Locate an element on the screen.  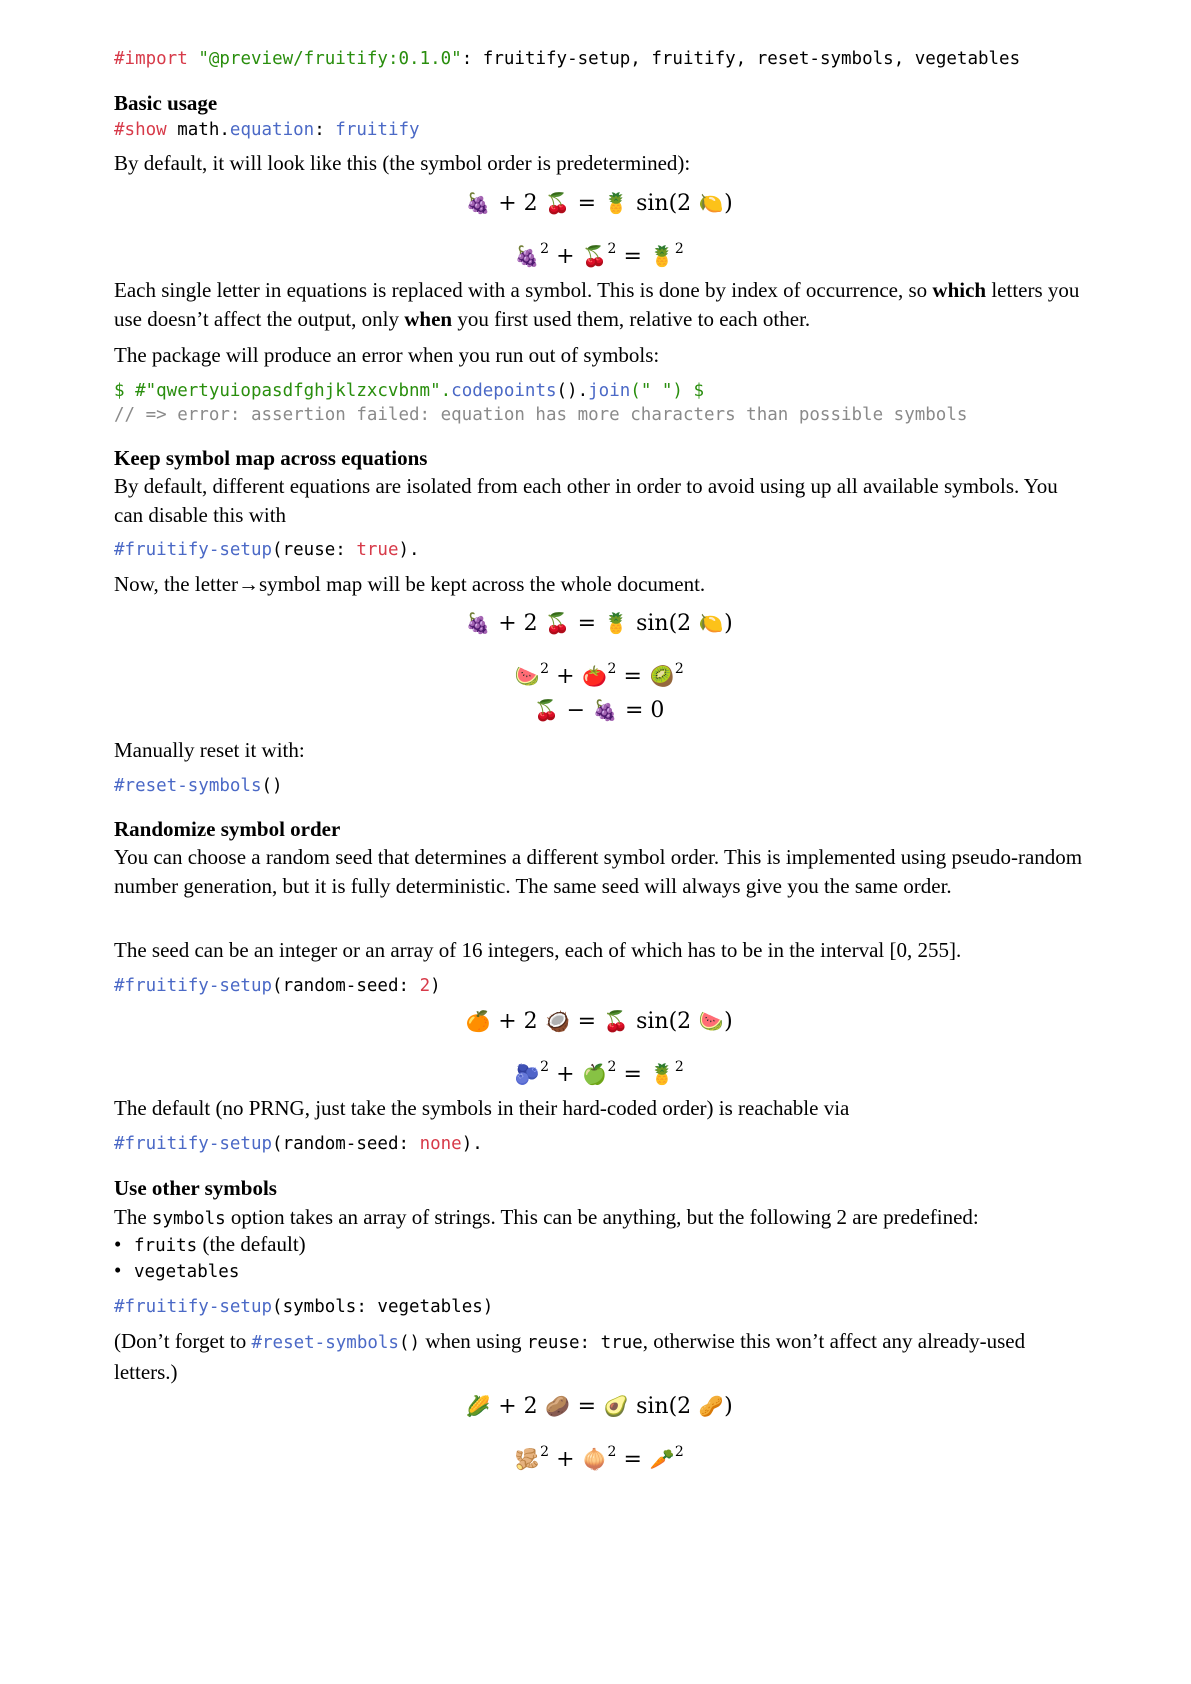
equation-keep-1: 🍇 + 2 🍒 = 🍍 sin(2 🍋) is located at coordinates (599, 623).